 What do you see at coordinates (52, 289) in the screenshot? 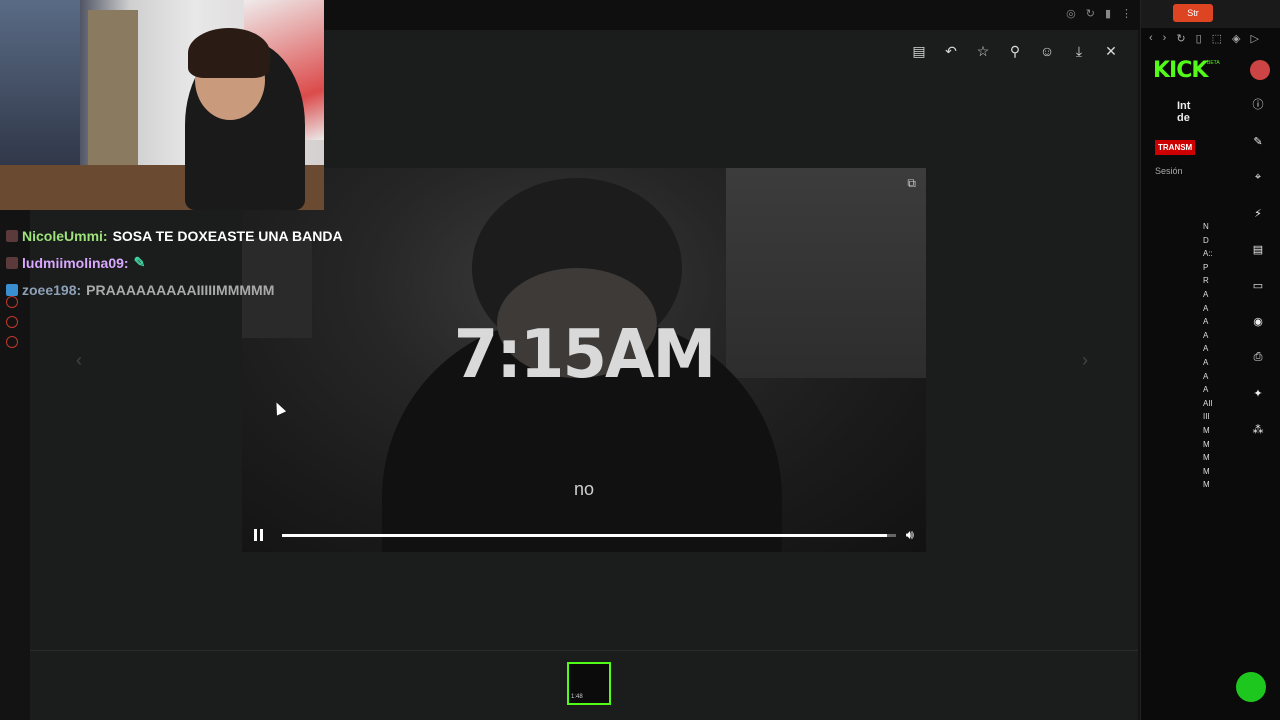
I see `chat-username: zoee198:` at bounding box center [52, 289].